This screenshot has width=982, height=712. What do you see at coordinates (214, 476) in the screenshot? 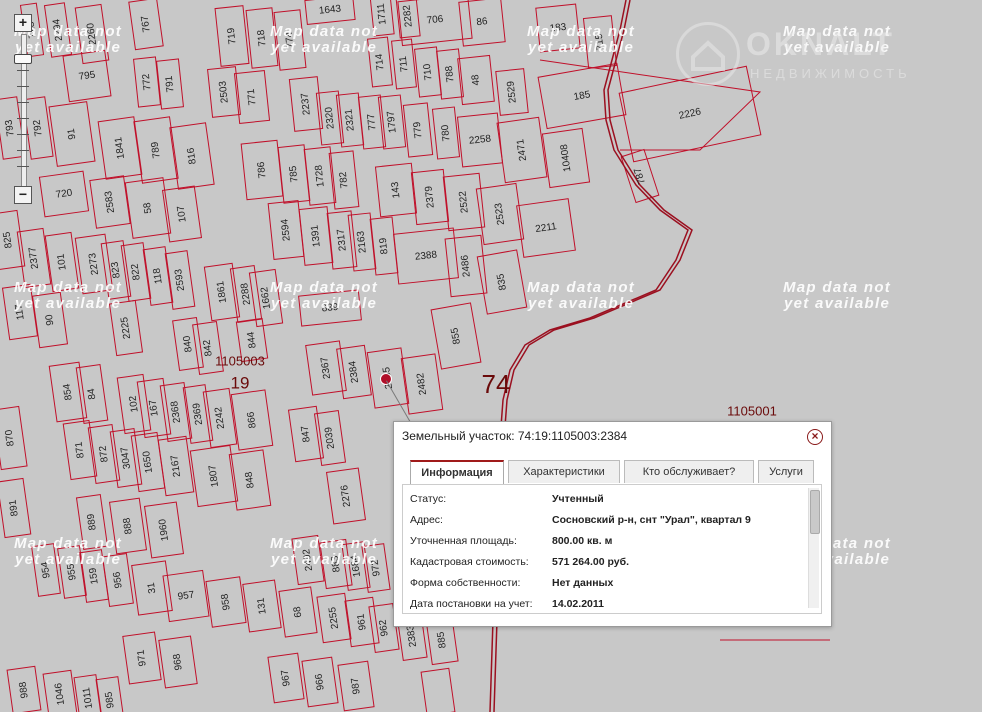
I see `parcel-number: 1807` at bounding box center [214, 476].